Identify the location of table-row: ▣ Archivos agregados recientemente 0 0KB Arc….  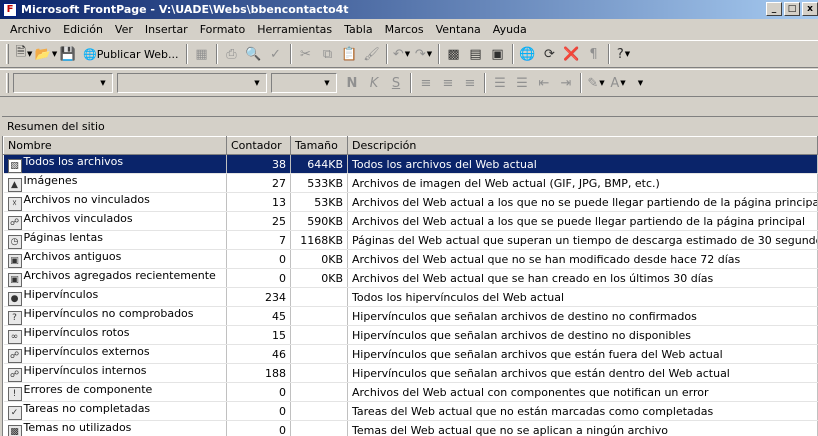
(410, 278).